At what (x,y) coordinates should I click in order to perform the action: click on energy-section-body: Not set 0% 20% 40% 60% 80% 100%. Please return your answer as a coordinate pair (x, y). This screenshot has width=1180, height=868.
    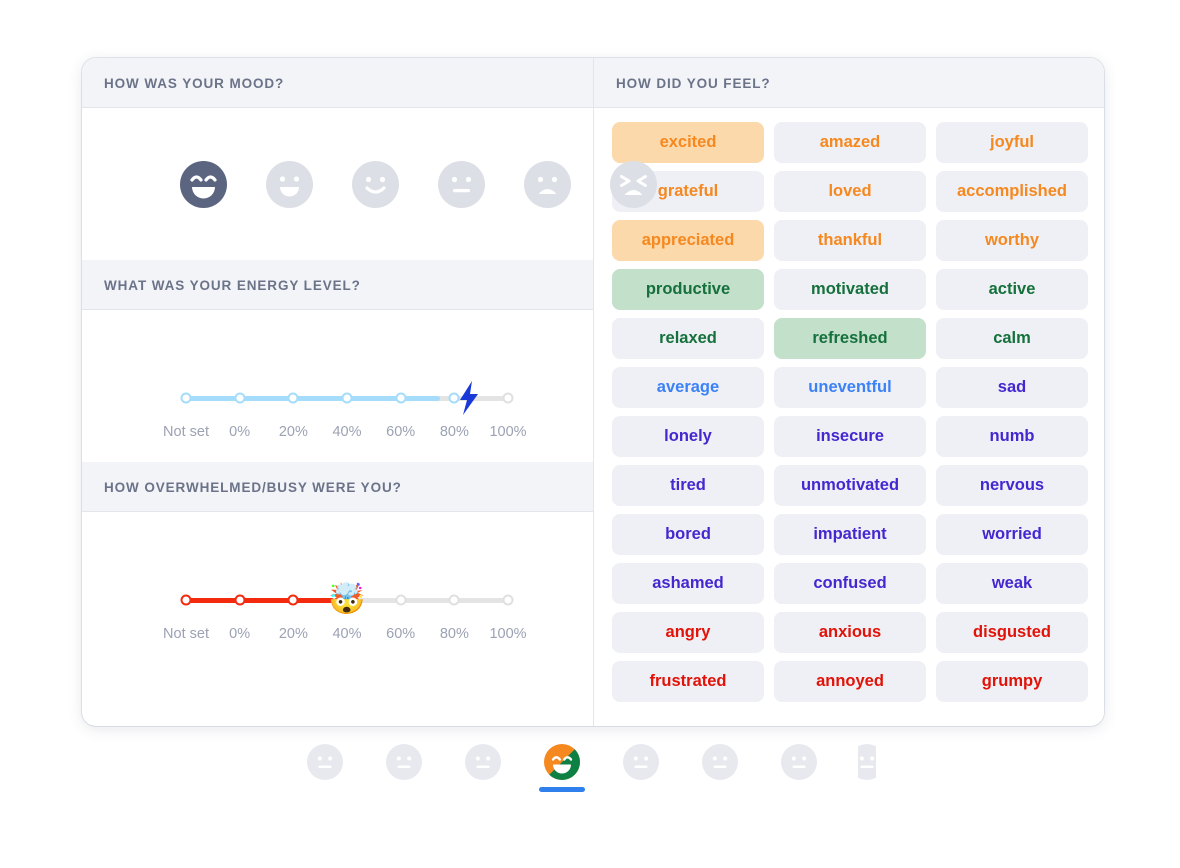
    Looking at the image, I should click on (337, 386).